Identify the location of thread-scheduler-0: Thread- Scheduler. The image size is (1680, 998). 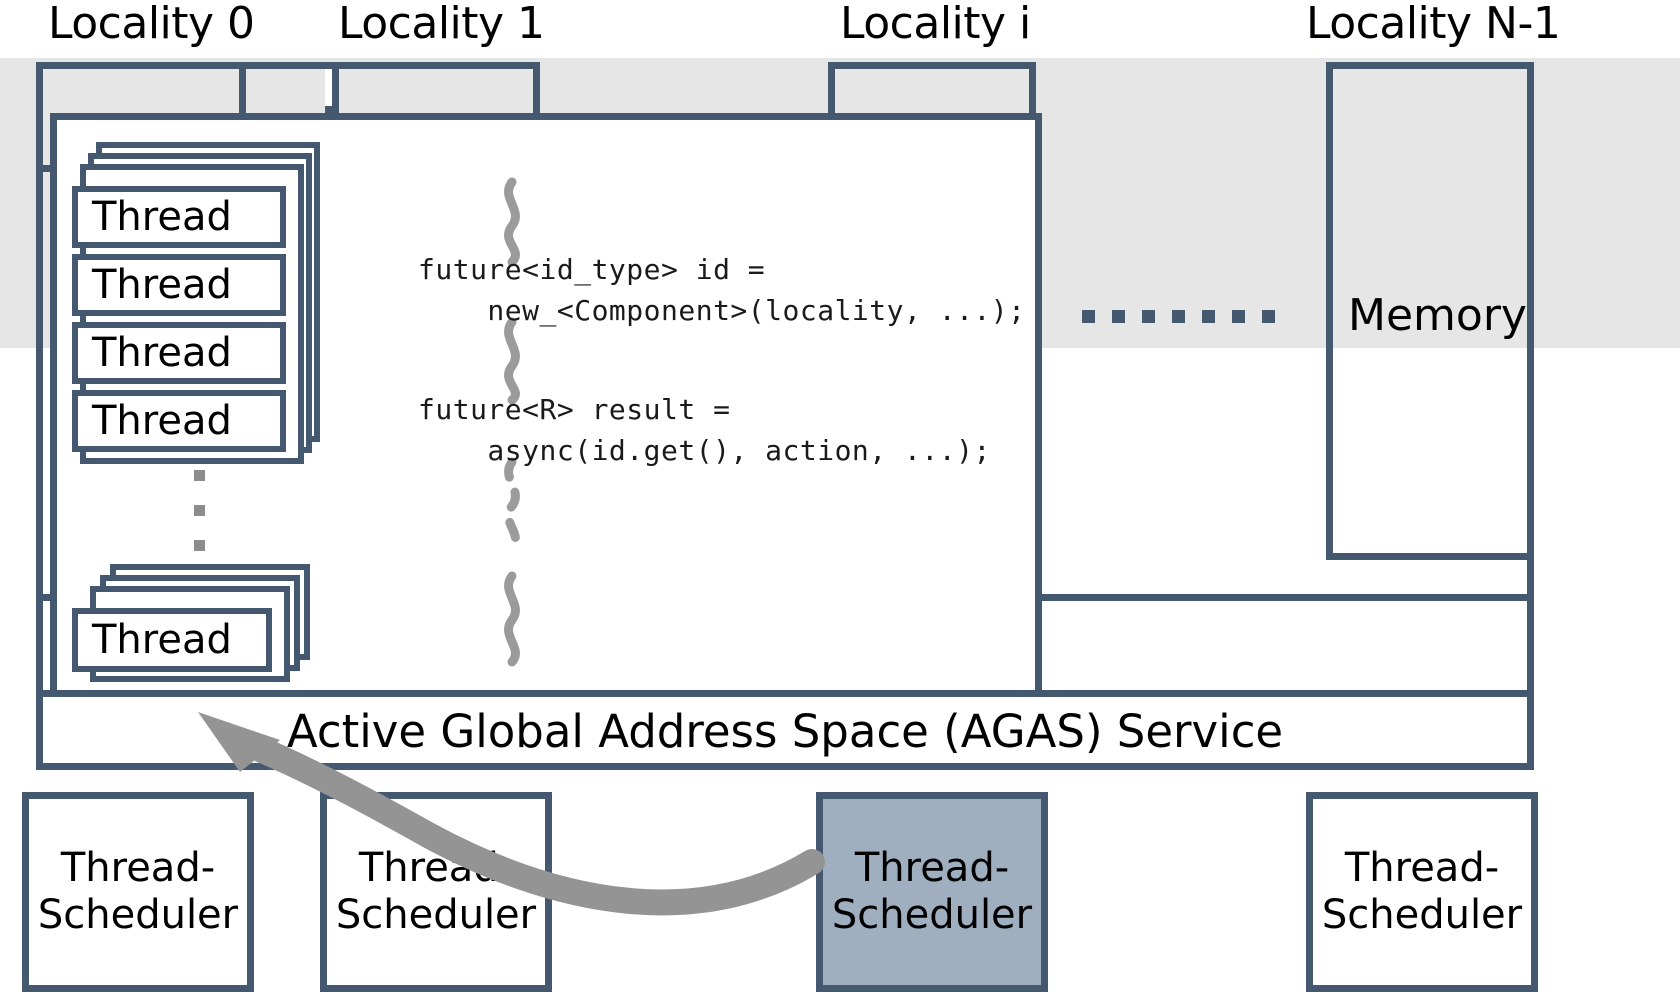
(138, 892).